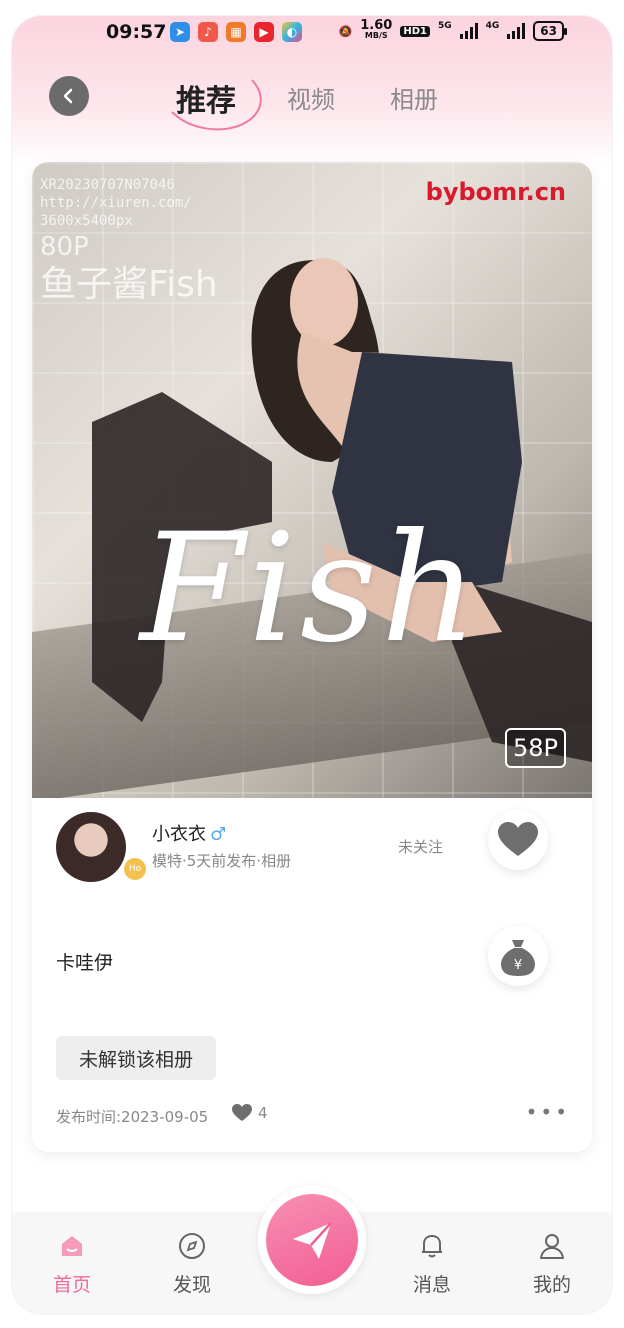  What do you see at coordinates (492, 26) in the screenshot?
I see `signal-4g-label: 4G` at bounding box center [492, 26].